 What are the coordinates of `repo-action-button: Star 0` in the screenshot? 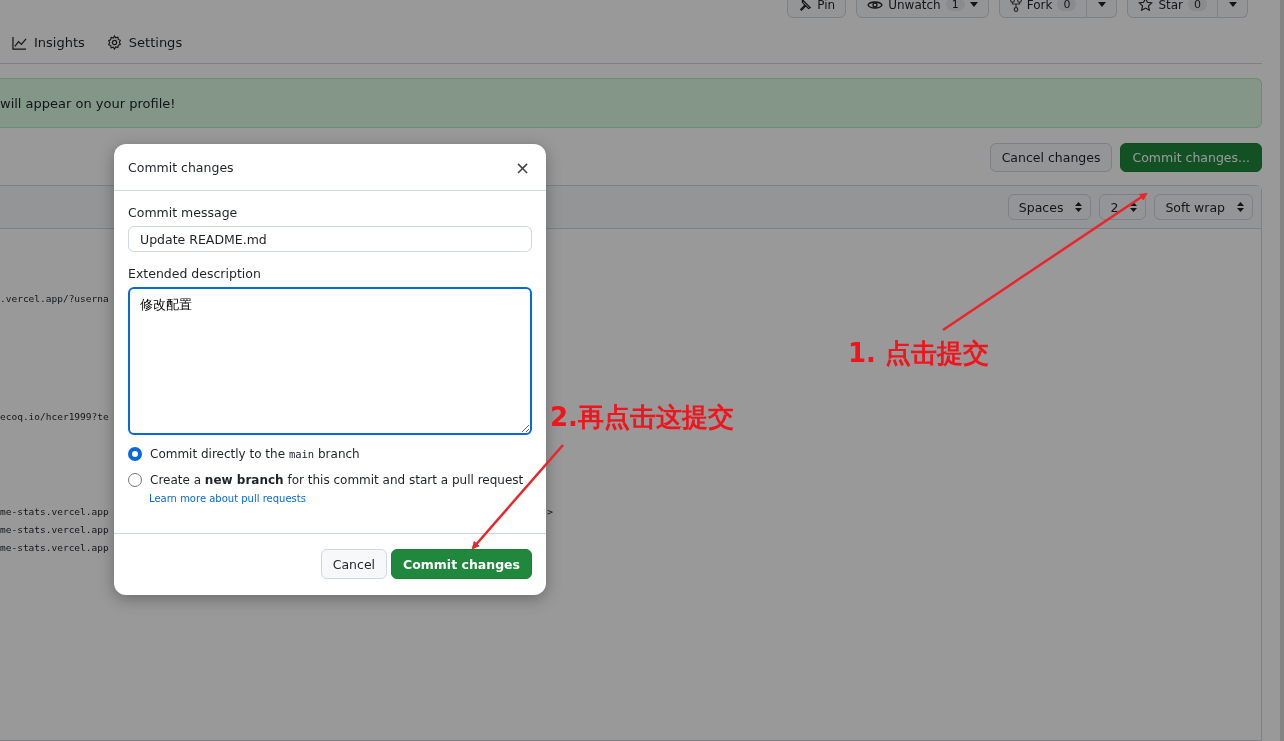 It's located at (1172, 9).